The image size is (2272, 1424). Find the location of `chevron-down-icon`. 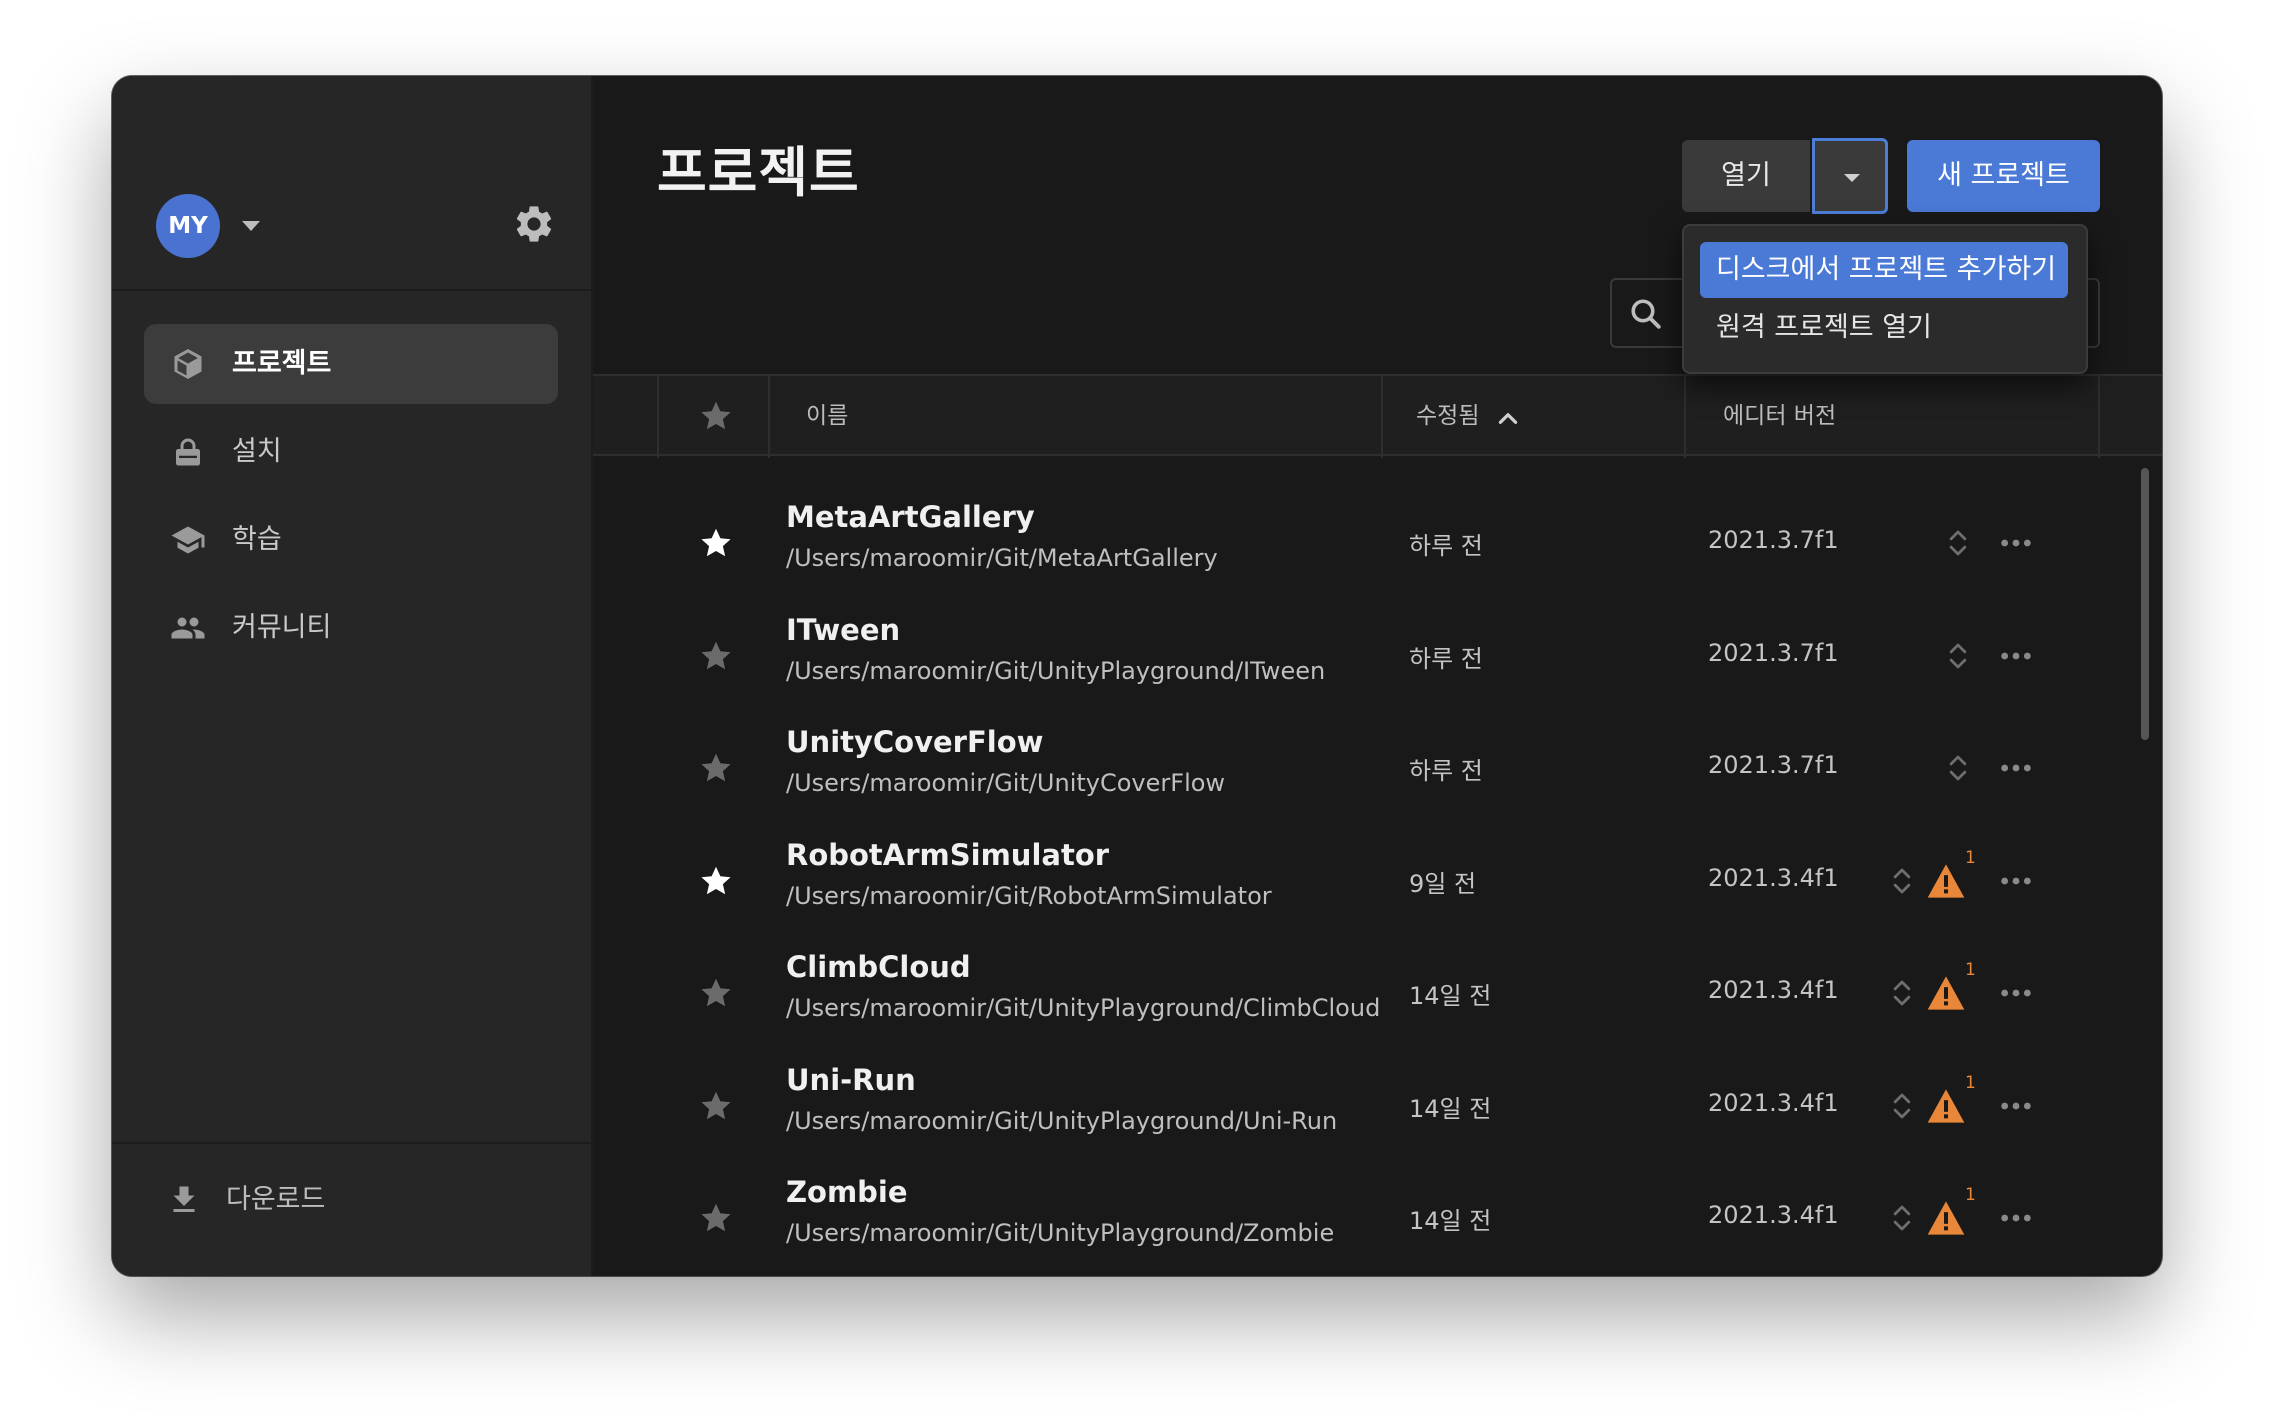

chevron-down-icon is located at coordinates (251, 226).